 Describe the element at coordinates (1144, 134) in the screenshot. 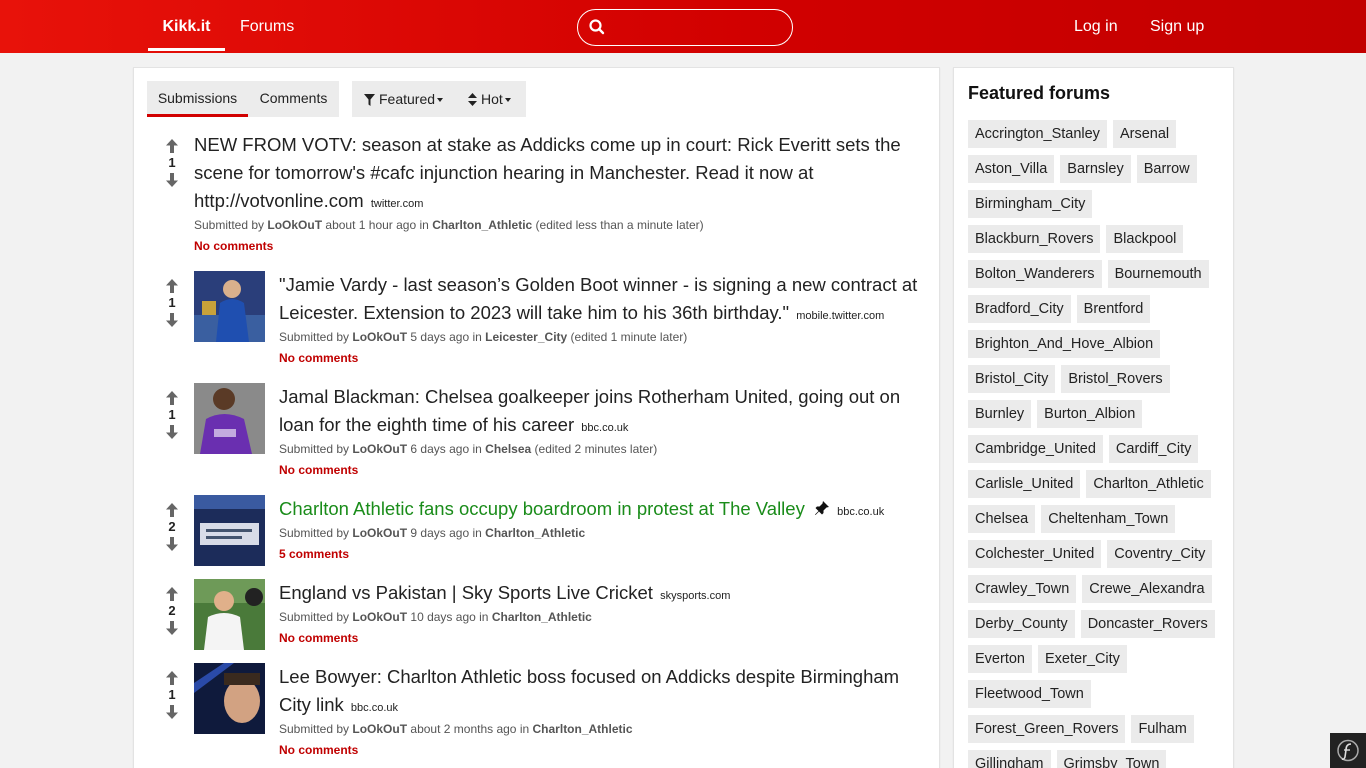

I see `forum-chip: Arsenal` at that location.